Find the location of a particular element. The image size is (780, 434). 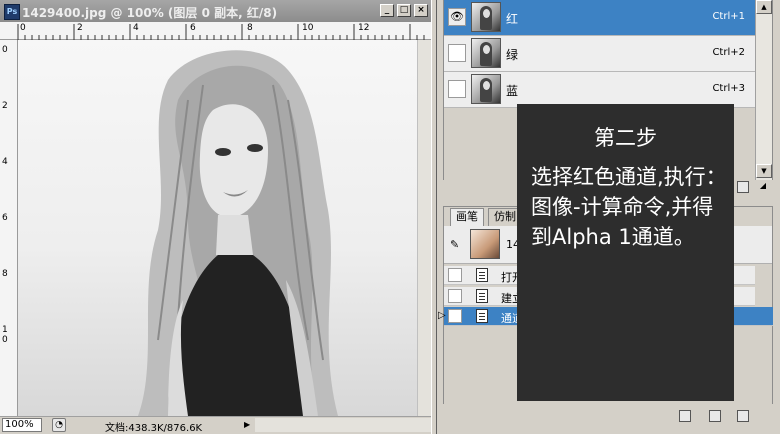

channel-name: 红 is located at coordinates (512, 19).